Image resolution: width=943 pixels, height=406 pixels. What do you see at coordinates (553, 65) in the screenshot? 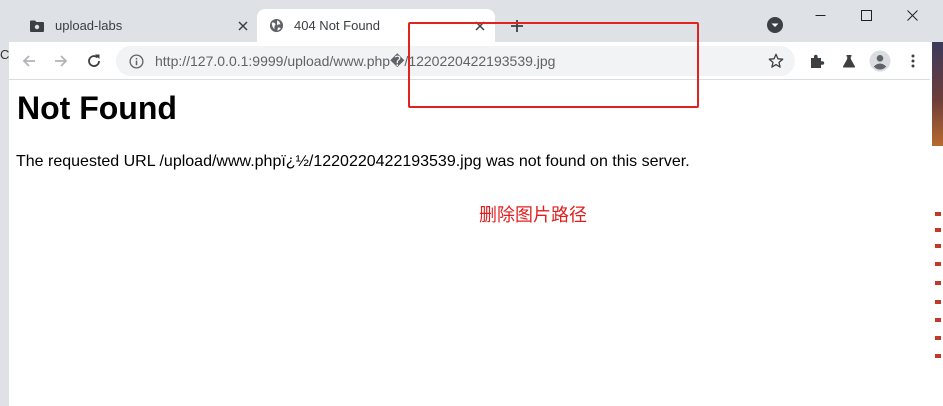
I see `highlight-box` at bounding box center [553, 65].